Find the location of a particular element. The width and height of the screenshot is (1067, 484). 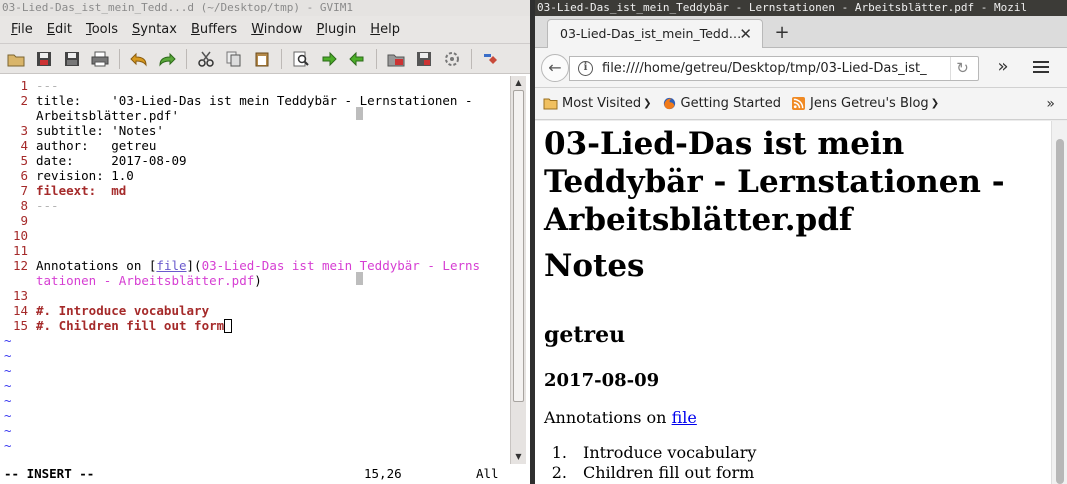

editor-line-2-wrap: Arbeitsblätter.pdf' is located at coordinates (89, 115).